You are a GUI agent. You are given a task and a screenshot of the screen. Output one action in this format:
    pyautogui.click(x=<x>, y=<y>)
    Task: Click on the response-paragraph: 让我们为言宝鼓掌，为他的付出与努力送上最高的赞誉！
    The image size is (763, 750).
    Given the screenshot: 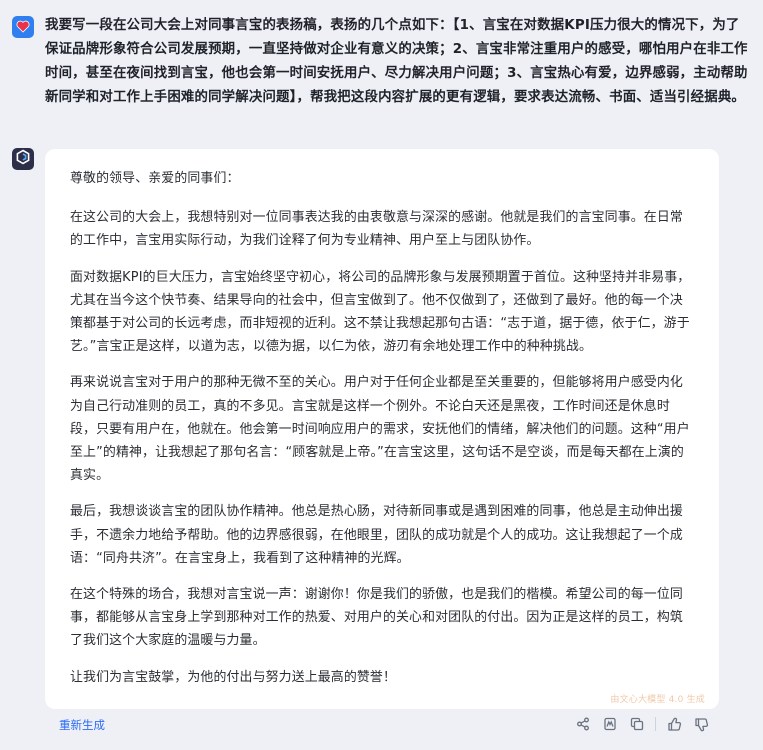 What is the action you would take?
    pyautogui.click(x=233, y=677)
    